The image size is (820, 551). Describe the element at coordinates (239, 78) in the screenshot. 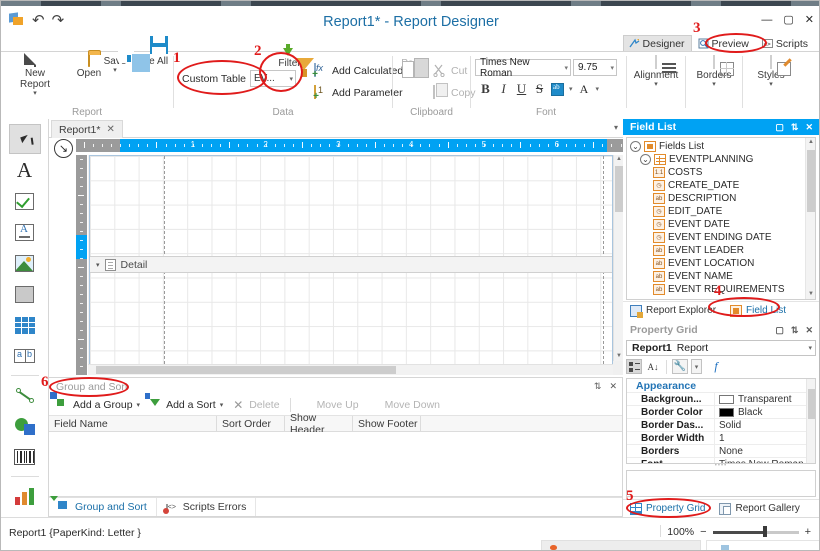

I see `custom-table-combo: Custom Table EV... ▾` at that location.